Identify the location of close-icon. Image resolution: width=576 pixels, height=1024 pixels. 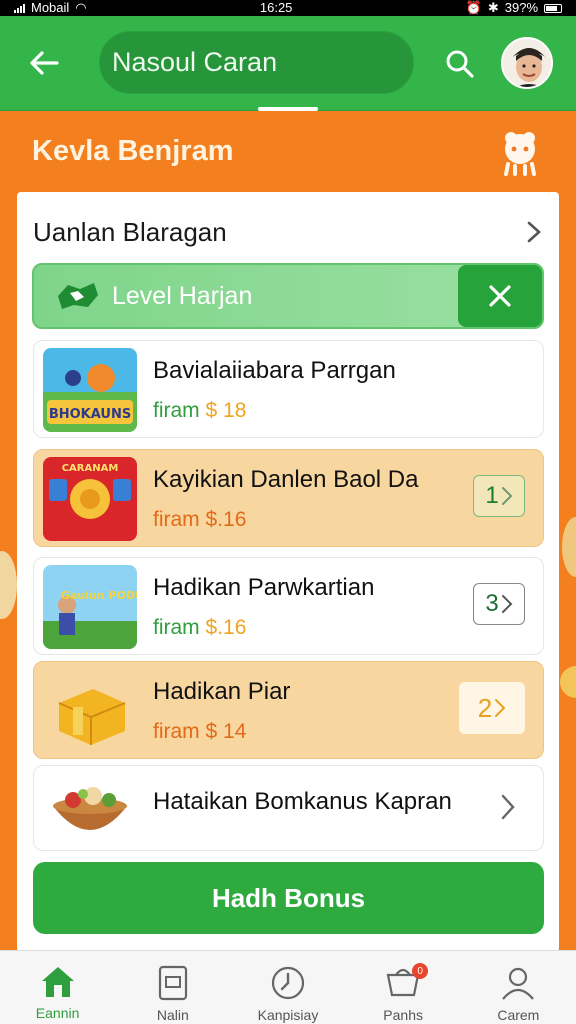
(500, 296).